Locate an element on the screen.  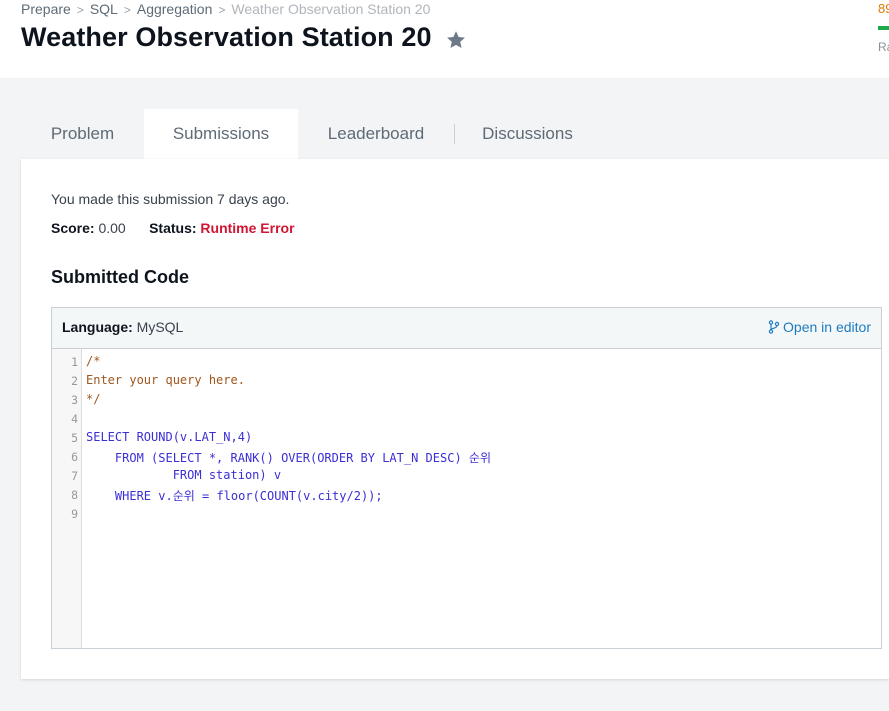
language-value: MySQL is located at coordinates (160, 327).